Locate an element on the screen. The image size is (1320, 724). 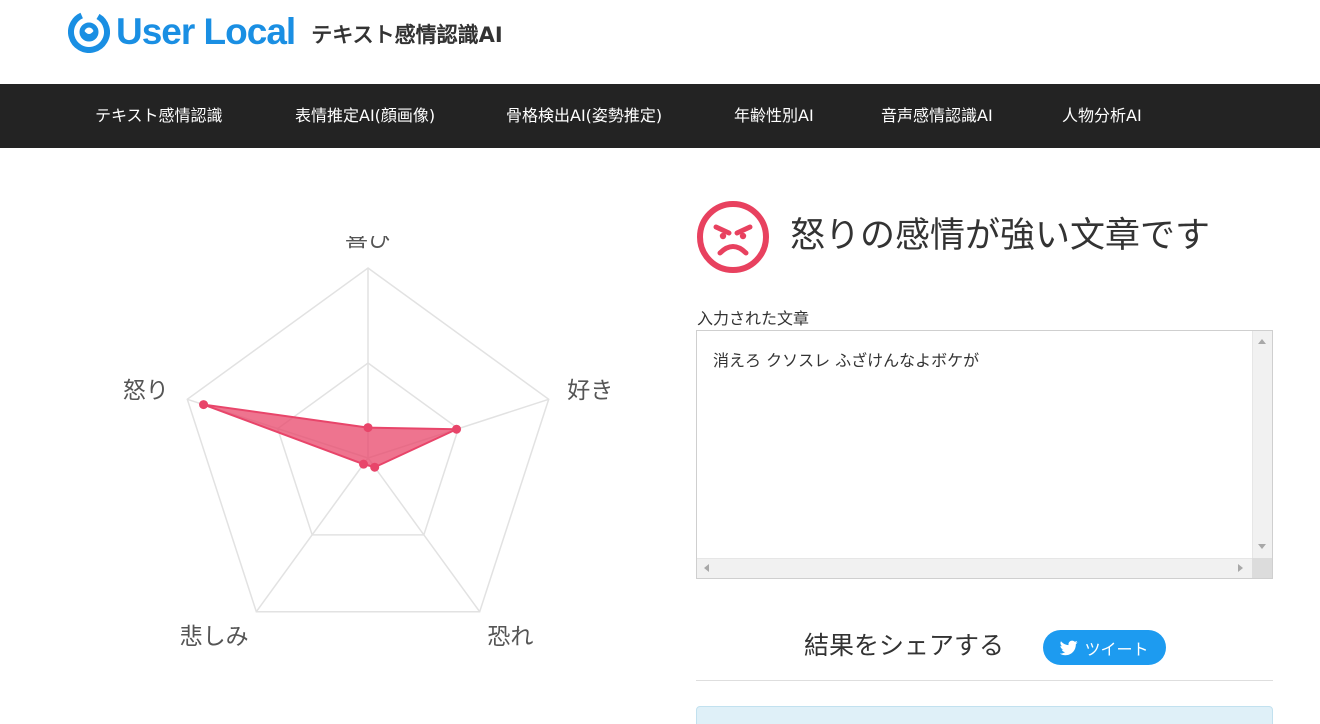
radar-label-joy: 喜び is located at coordinates (368, 244).